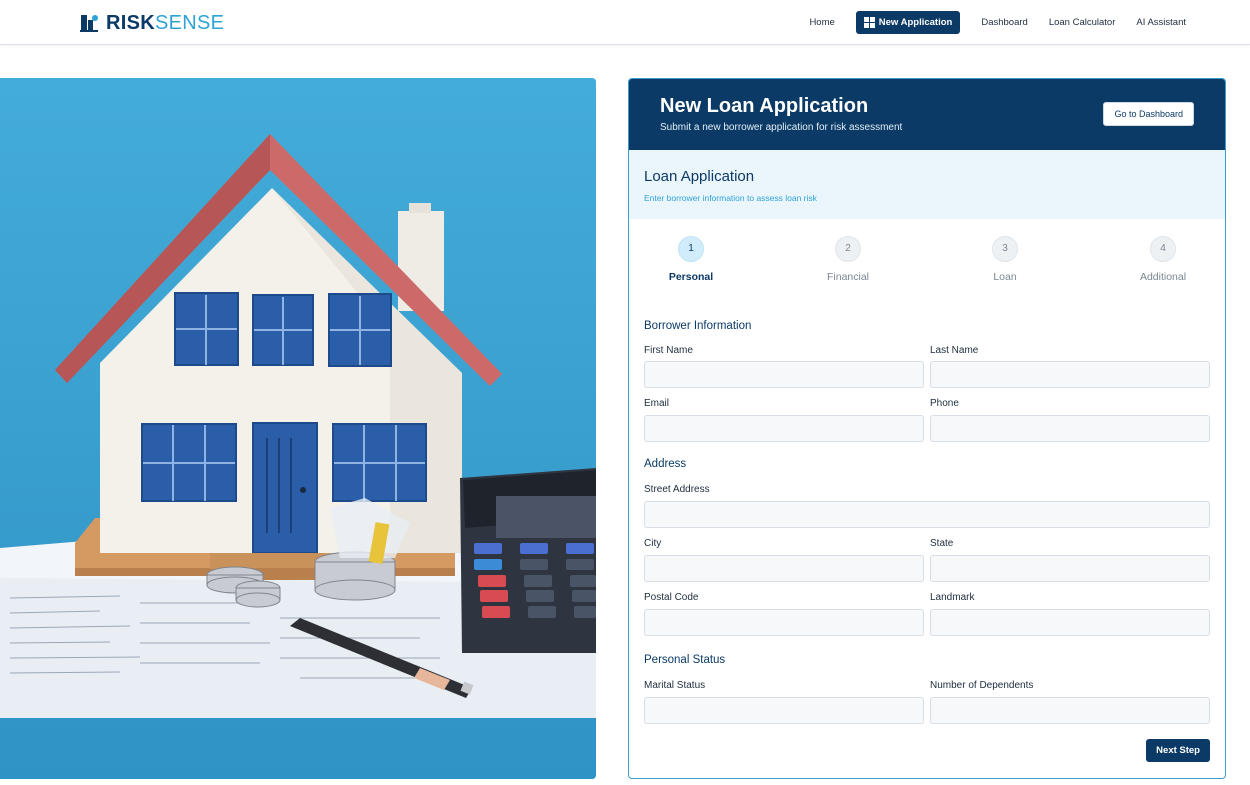 The height and width of the screenshot is (785, 1250). I want to click on personal-status-heading: Personal Status, so click(685, 660).